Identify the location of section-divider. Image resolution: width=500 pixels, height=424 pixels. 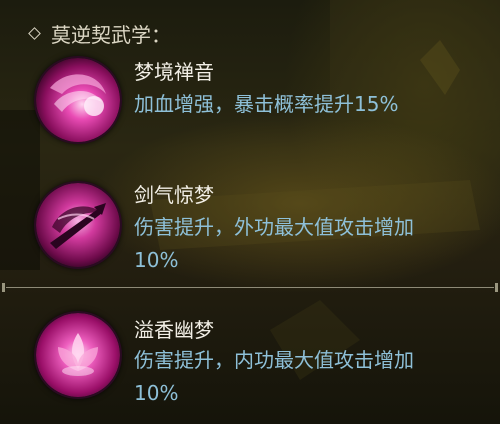
(250, 288).